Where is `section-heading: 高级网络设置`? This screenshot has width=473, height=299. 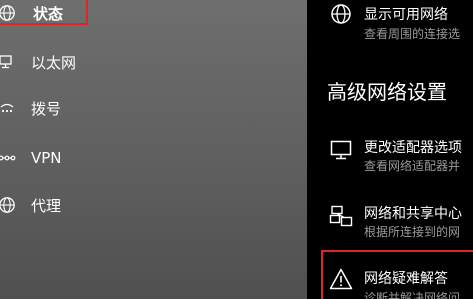 section-heading: 高级网络设置 is located at coordinates (387, 92).